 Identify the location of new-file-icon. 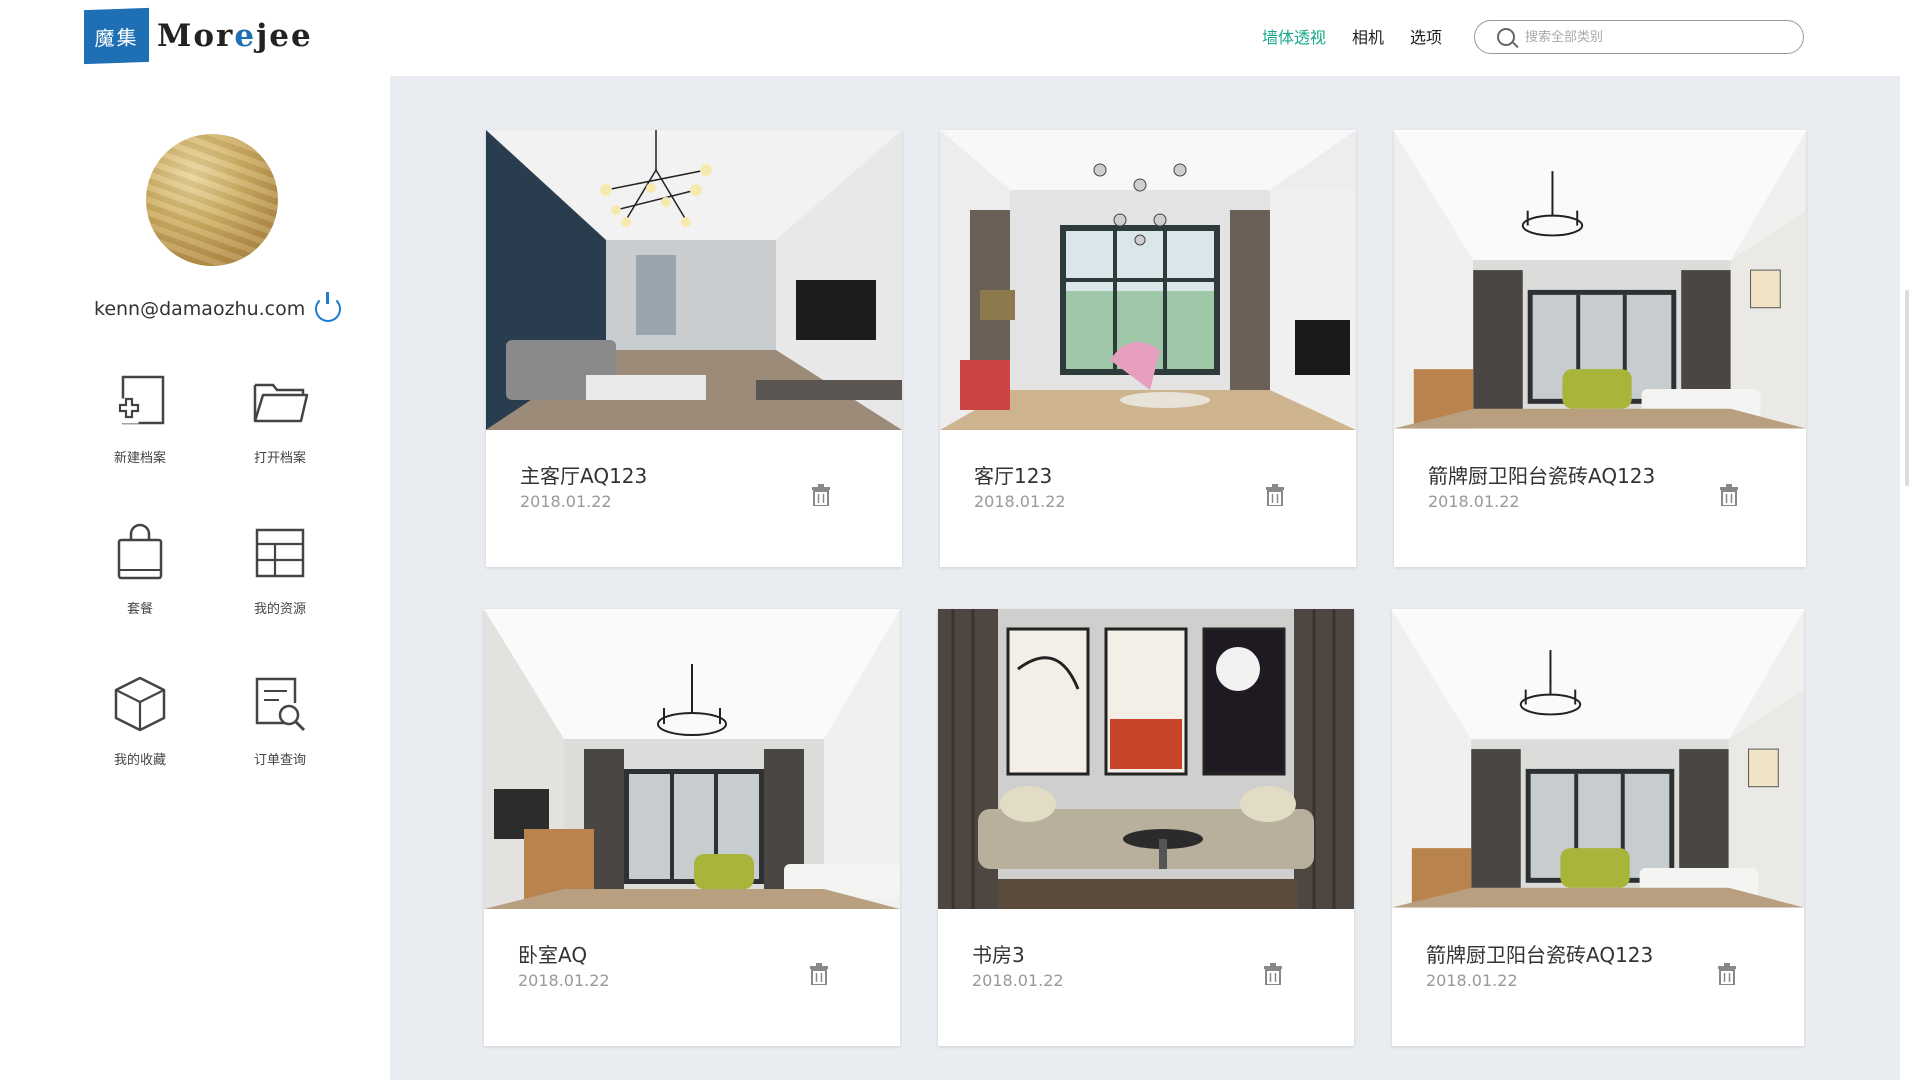
(139, 400).